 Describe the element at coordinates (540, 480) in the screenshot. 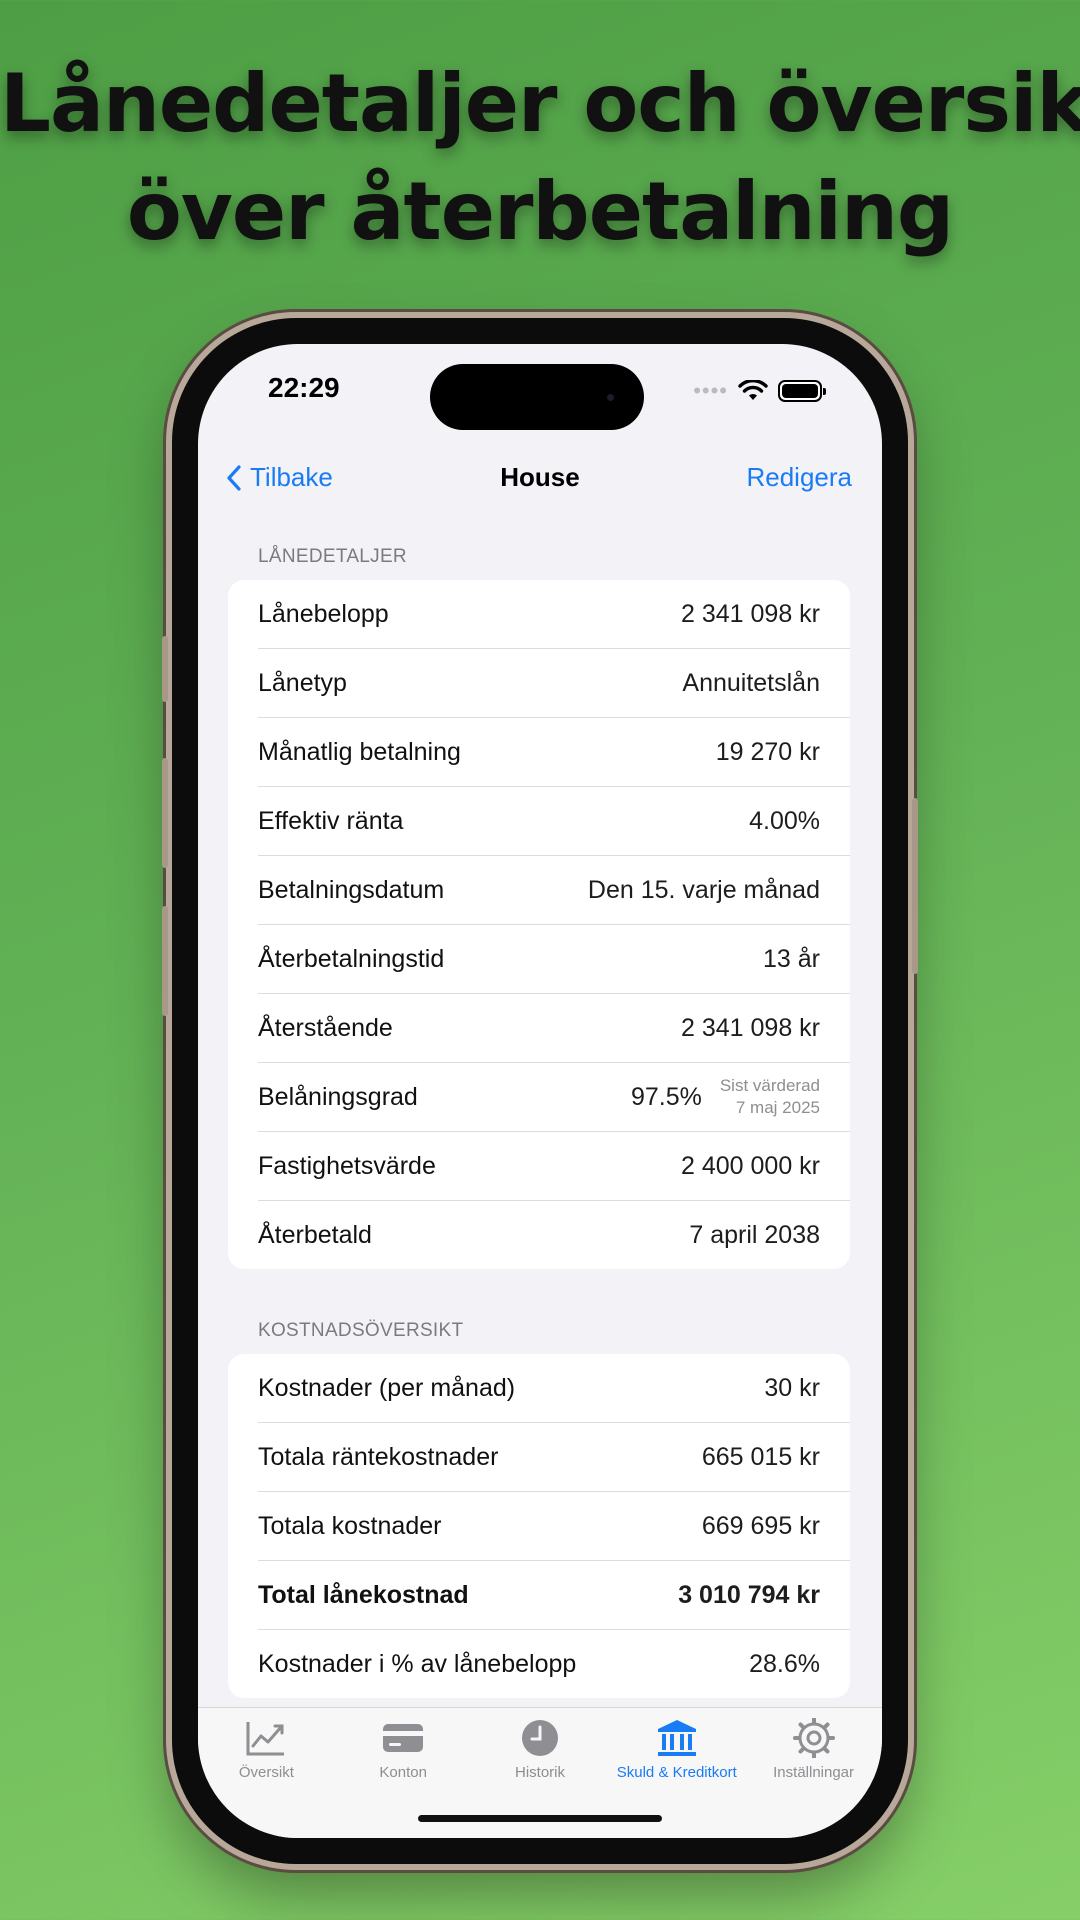

I see `navigation-bar: Tilbake House Redigera` at that location.